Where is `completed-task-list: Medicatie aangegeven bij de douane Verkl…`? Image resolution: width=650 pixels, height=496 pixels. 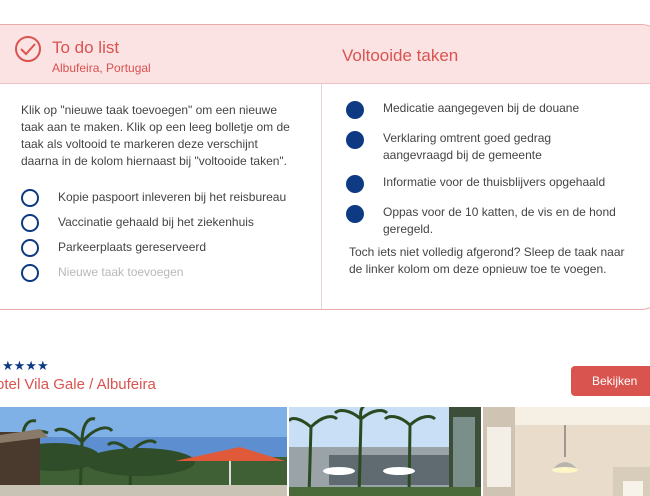
completed-task-list: Medicatie aangegeven bij de douane Verkl… is located at coordinates (483, 174).